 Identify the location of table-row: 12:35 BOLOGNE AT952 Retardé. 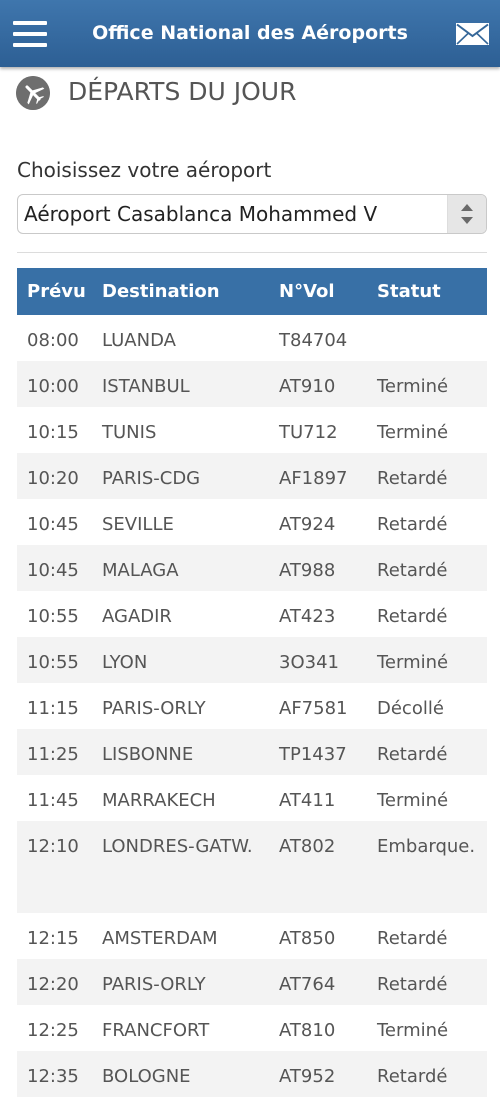
(252, 1074).